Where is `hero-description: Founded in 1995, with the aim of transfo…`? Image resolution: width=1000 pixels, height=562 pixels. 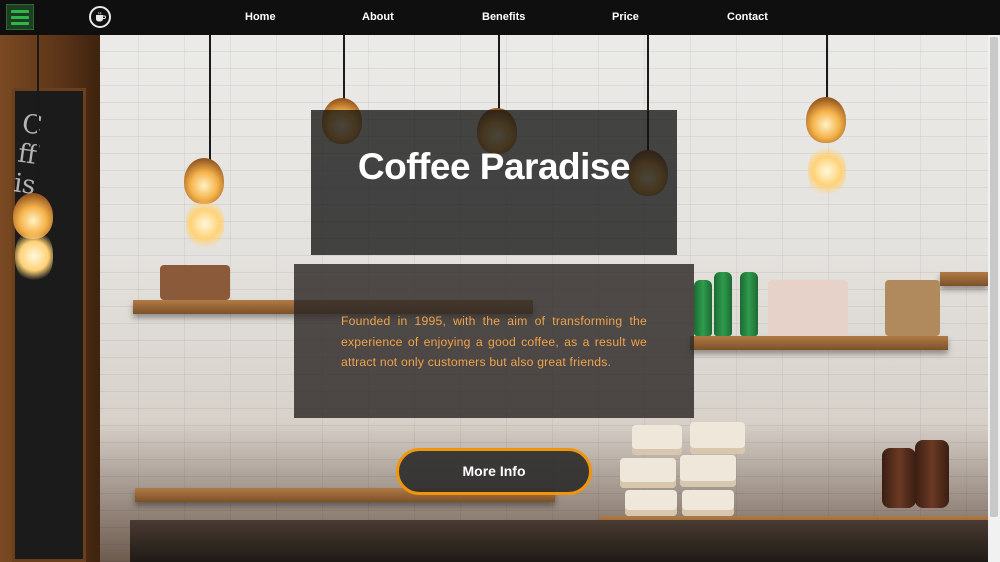 hero-description: Founded in 1995, with the aim of transfo… is located at coordinates (494, 341).